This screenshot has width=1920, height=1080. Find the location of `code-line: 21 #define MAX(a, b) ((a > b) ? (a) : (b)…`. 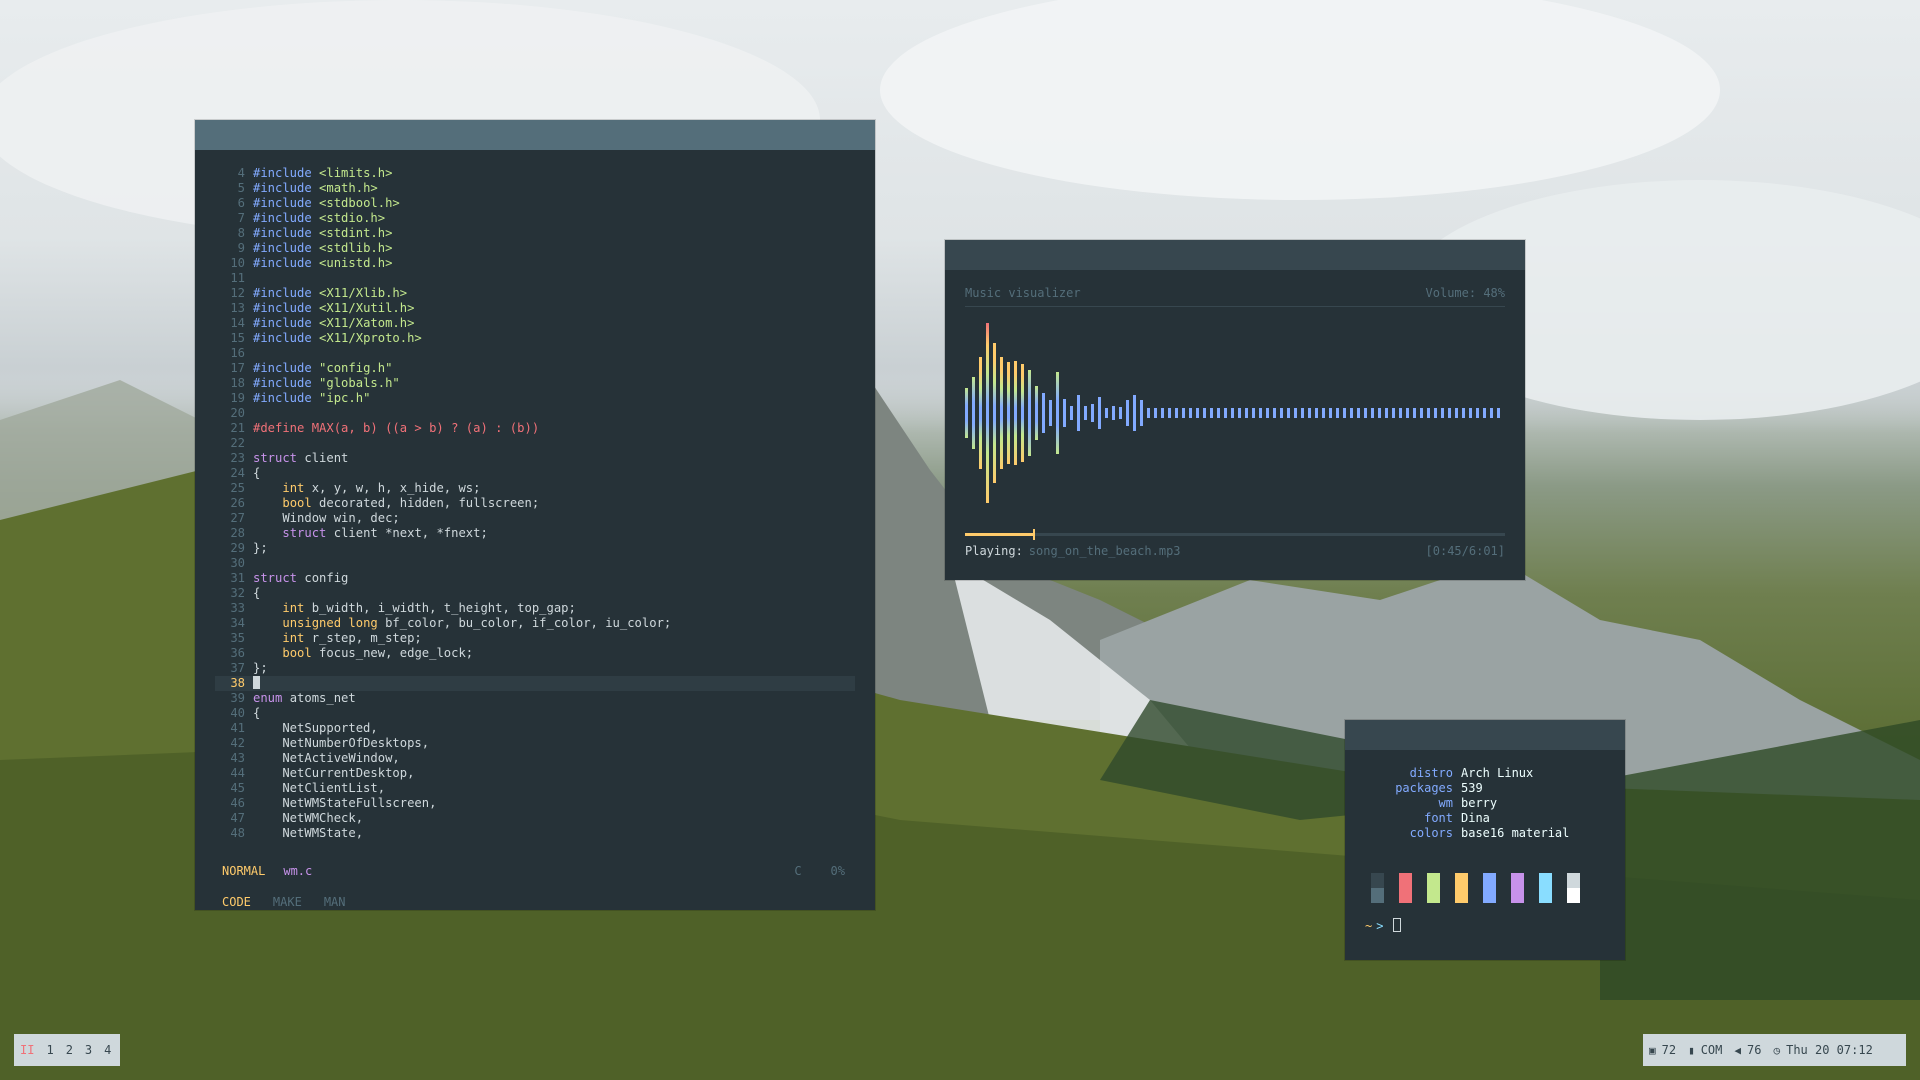

code-line: 21 #define MAX(a, b) ((a > b) ? (a) : (b)… is located at coordinates (535, 428).